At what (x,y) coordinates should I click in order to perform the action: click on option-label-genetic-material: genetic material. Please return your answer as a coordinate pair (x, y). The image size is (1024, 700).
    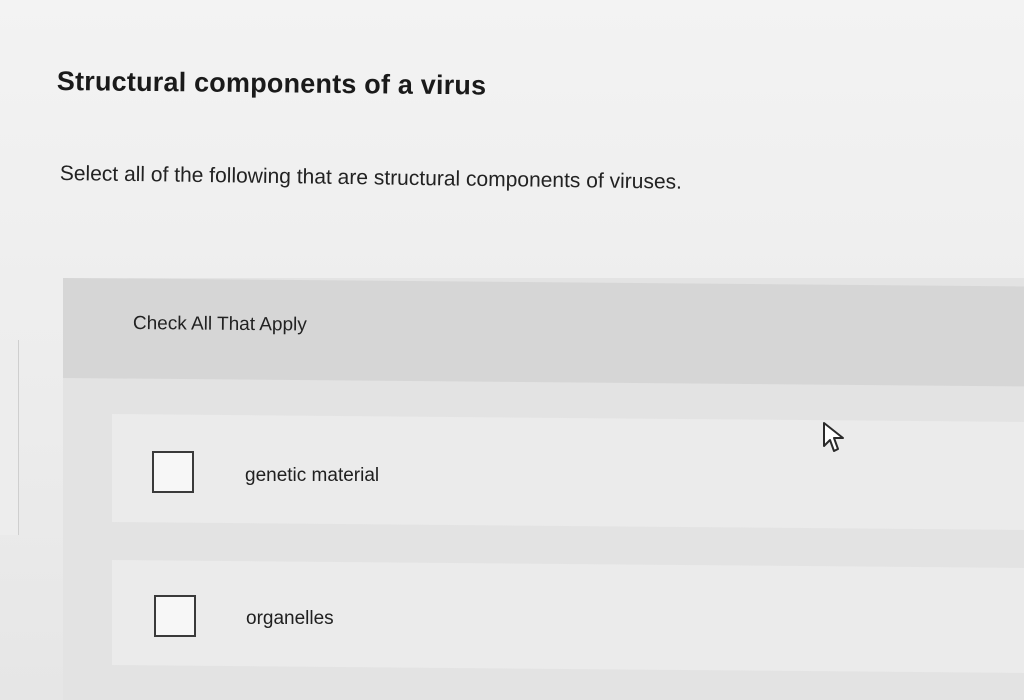
    Looking at the image, I should click on (312, 476).